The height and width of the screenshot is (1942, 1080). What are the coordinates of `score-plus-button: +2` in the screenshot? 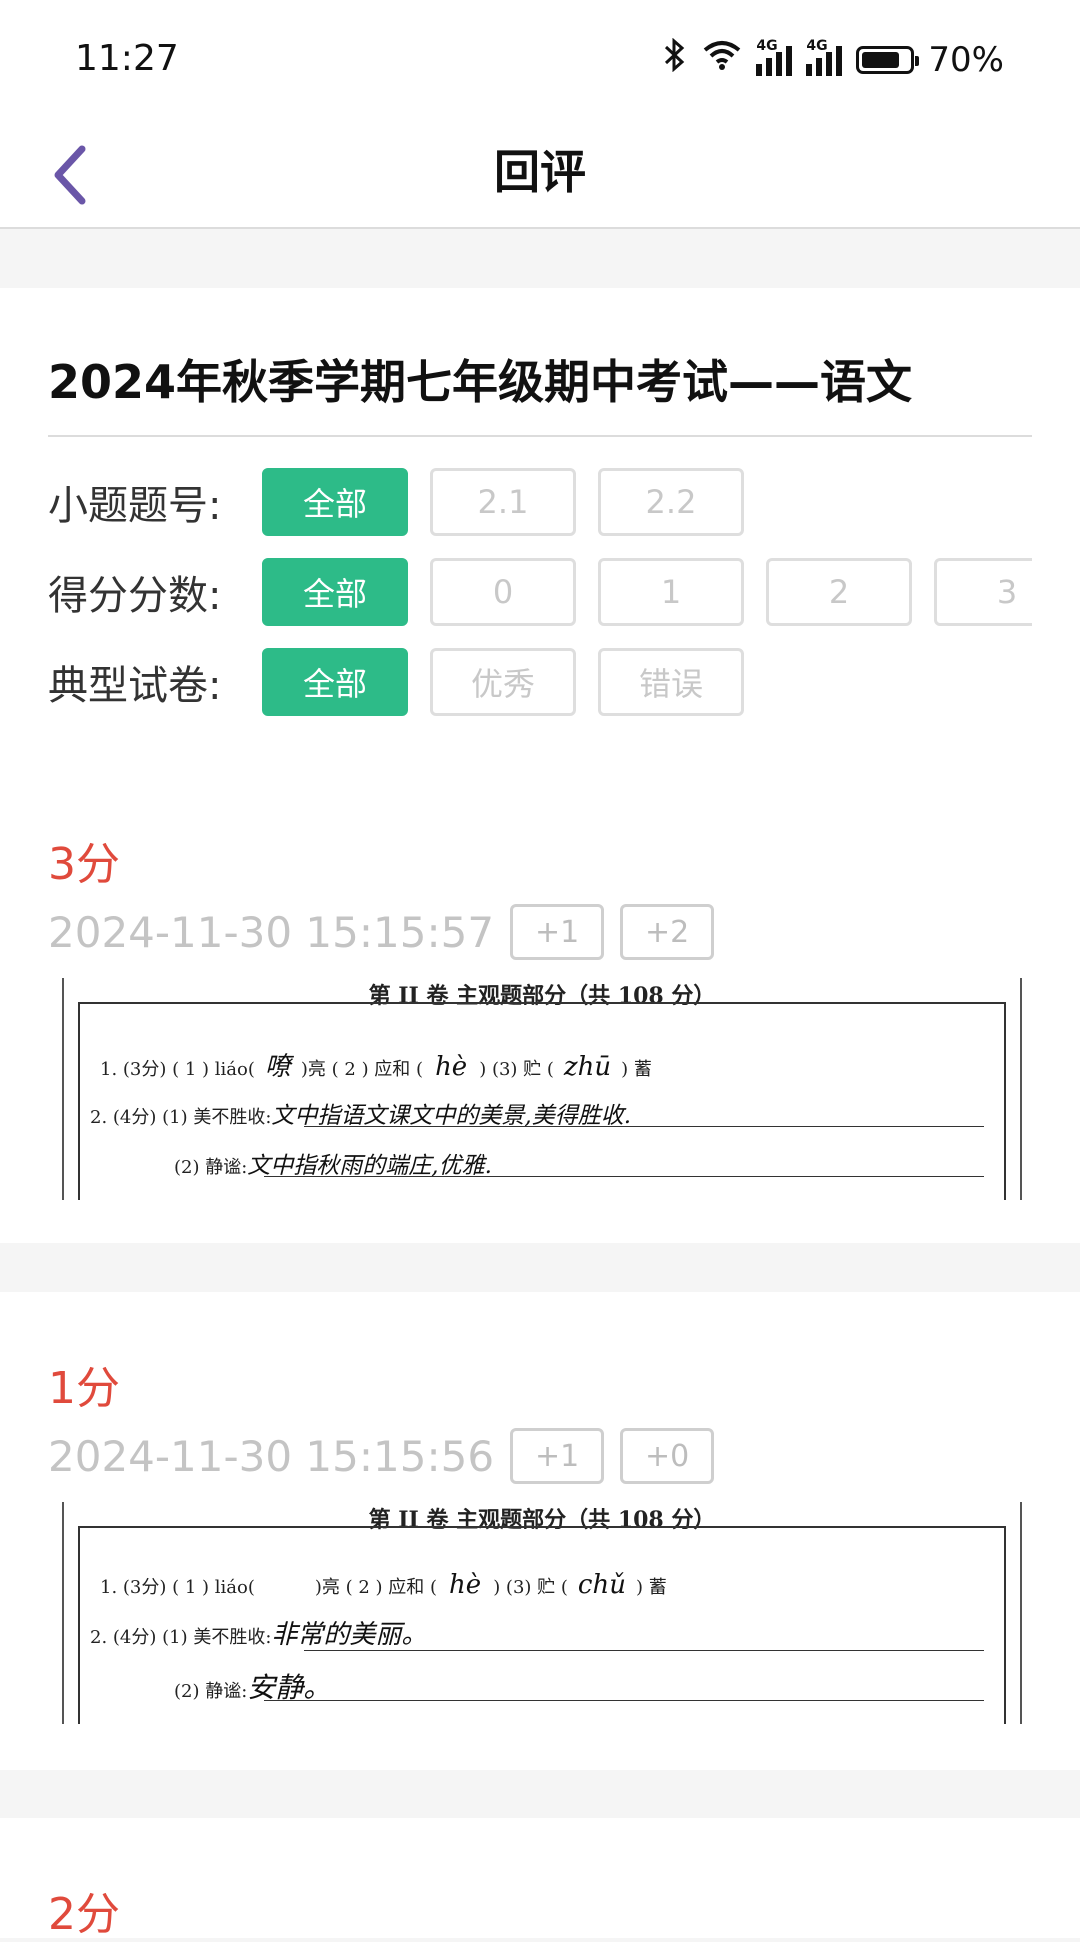 It's located at (667, 932).